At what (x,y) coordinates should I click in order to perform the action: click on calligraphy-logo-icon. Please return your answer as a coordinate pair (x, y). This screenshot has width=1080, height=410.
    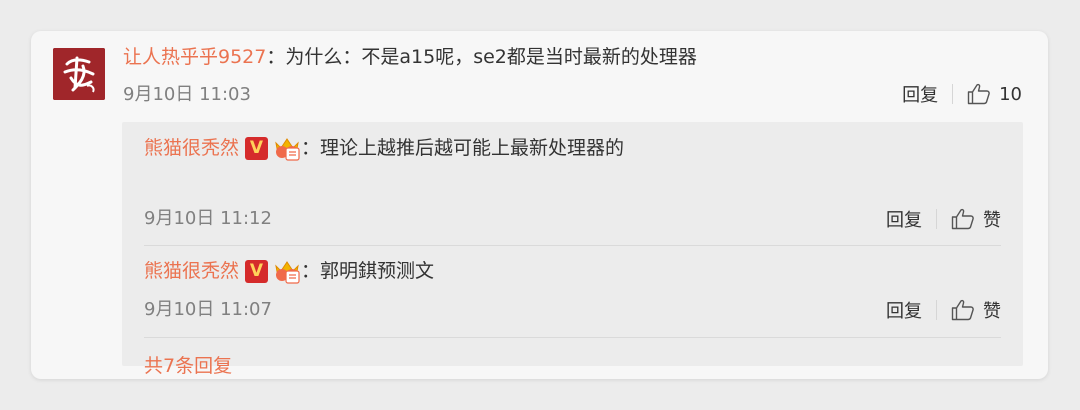
    Looking at the image, I should click on (79, 74).